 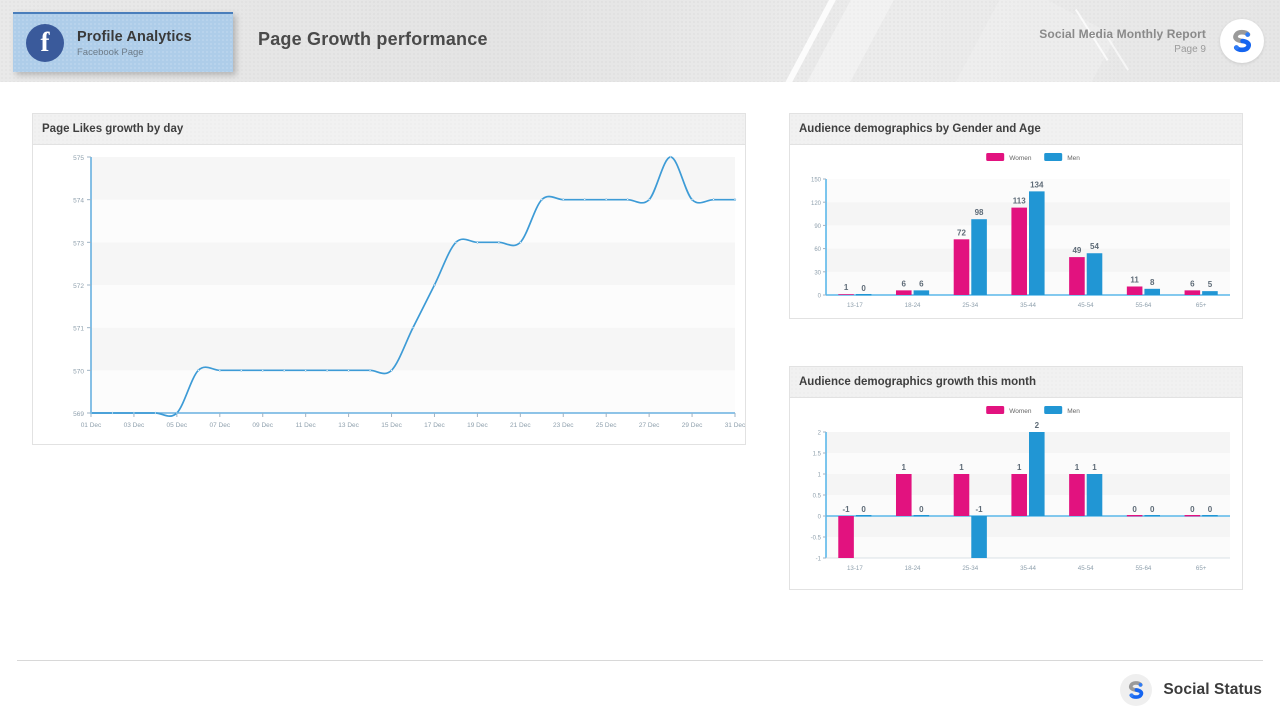 What do you see at coordinates (177, 425) in the screenshot?
I see `x-tick-label: 05 Dec` at bounding box center [177, 425].